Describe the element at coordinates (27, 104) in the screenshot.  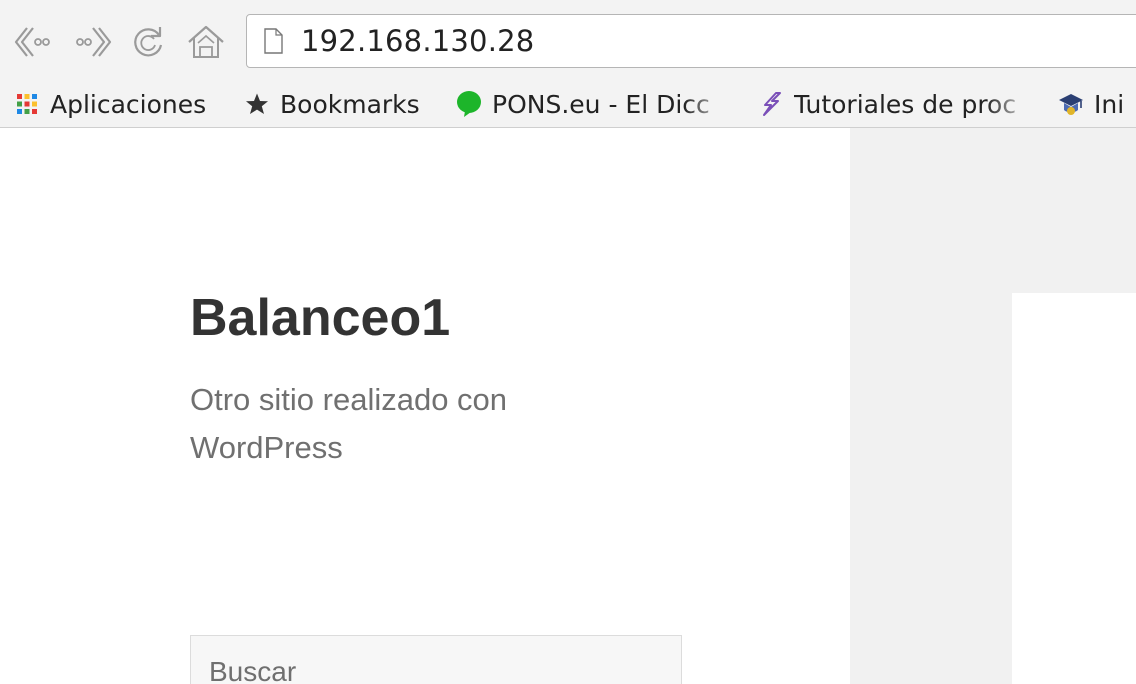
I see `apps-grid-icon` at that location.